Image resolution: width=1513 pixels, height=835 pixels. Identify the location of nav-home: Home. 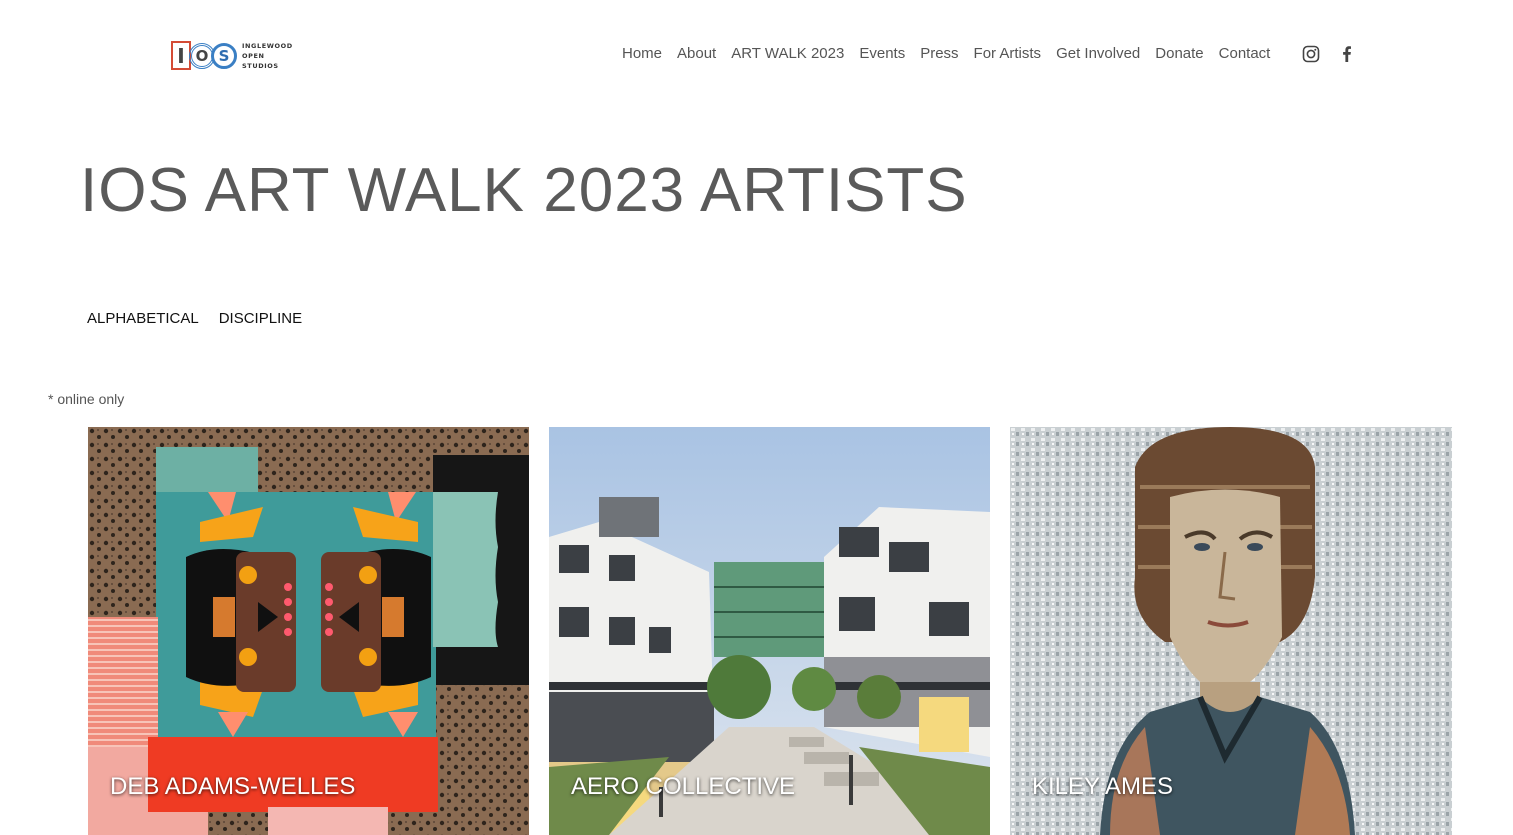
(642, 54).